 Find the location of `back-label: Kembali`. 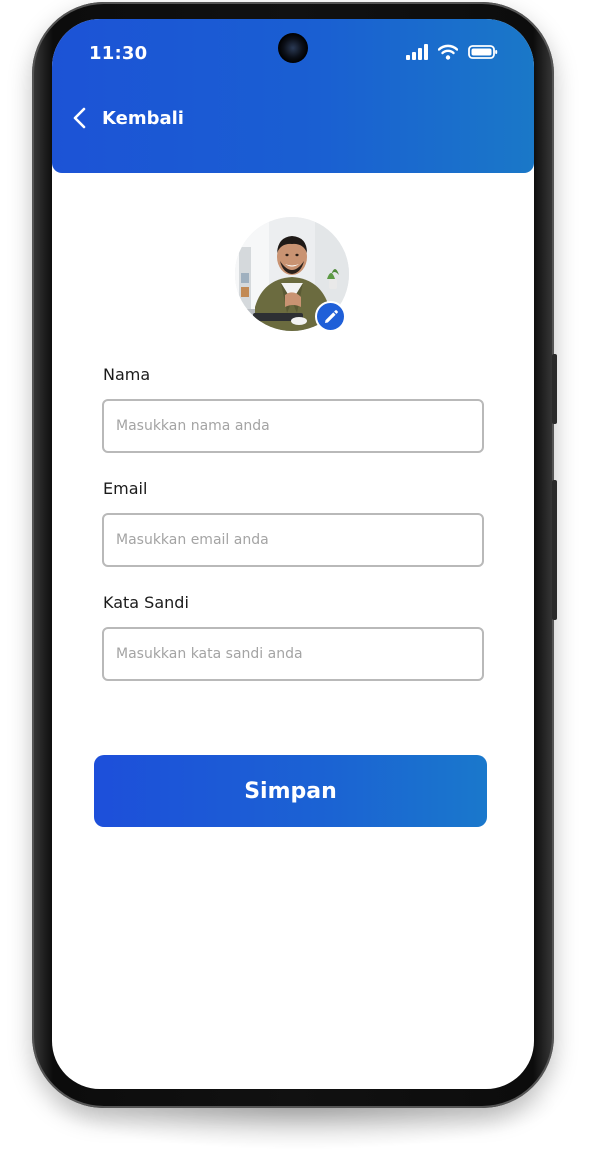

back-label: Kembali is located at coordinates (143, 118).